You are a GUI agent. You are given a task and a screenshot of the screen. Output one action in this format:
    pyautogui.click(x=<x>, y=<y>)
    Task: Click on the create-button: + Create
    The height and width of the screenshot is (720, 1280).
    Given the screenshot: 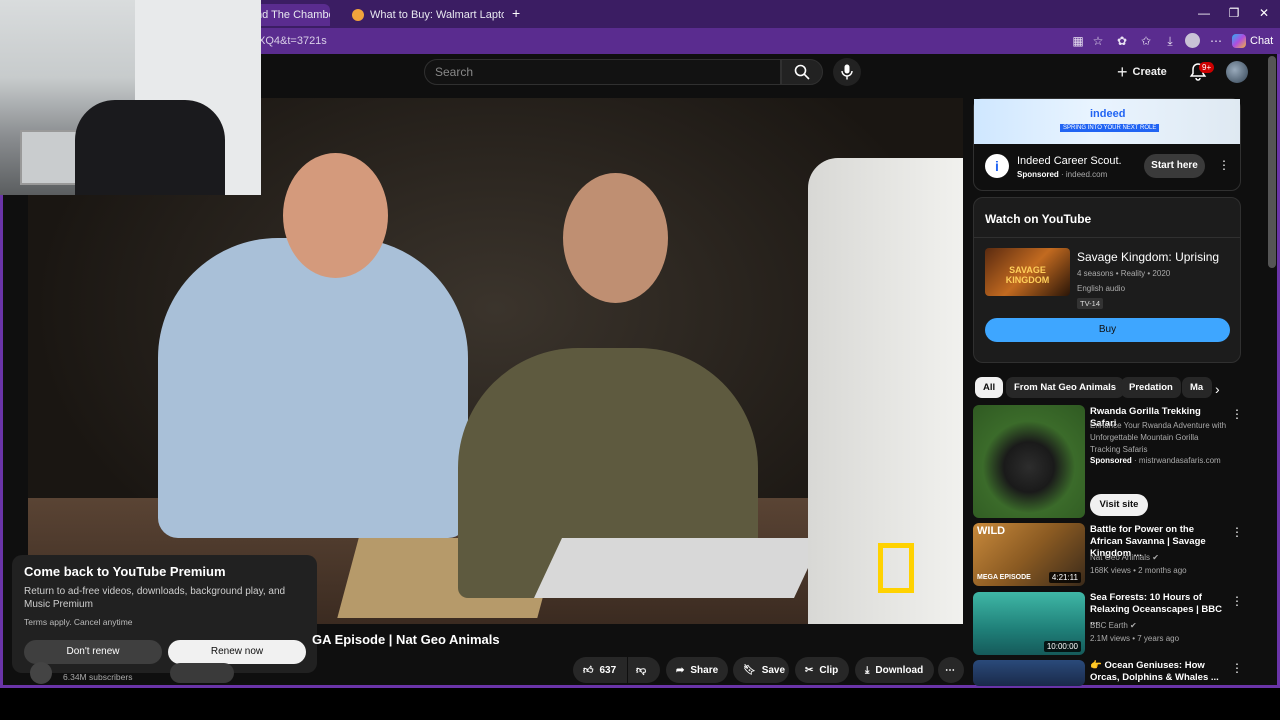 What is the action you would take?
    pyautogui.click(x=1142, y=72)
    